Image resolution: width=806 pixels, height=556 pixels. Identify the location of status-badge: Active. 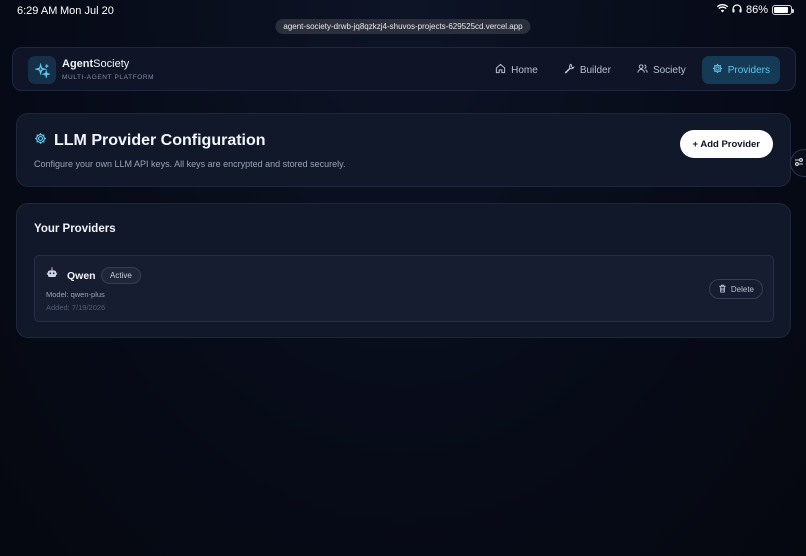
(121, 275).